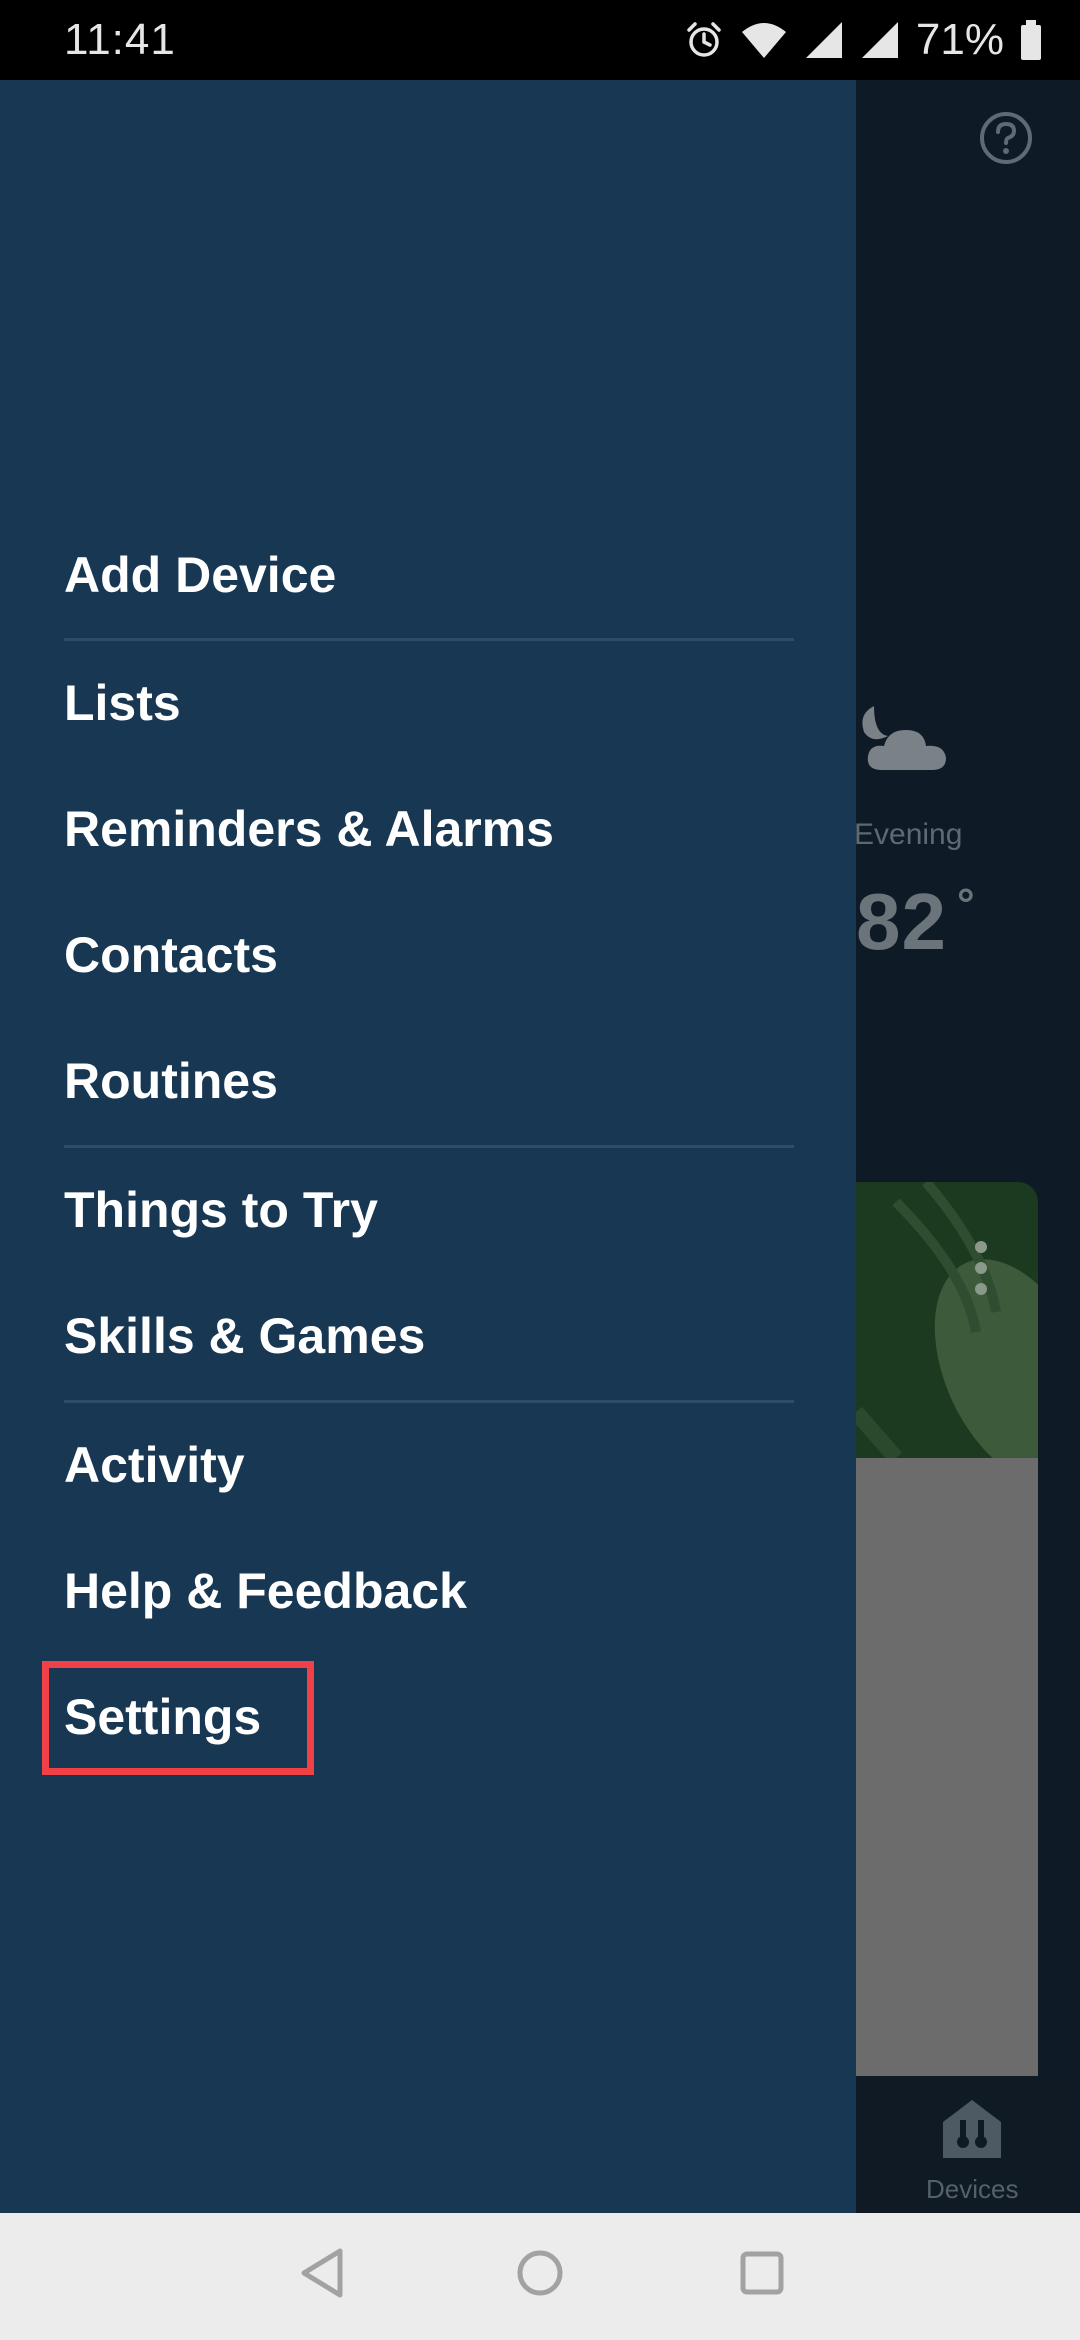 This screenshot has height=2340, width=1080. Describe the element at coordinates (981, 1268) in the screenshot. I see `more-options-icon` at that location.